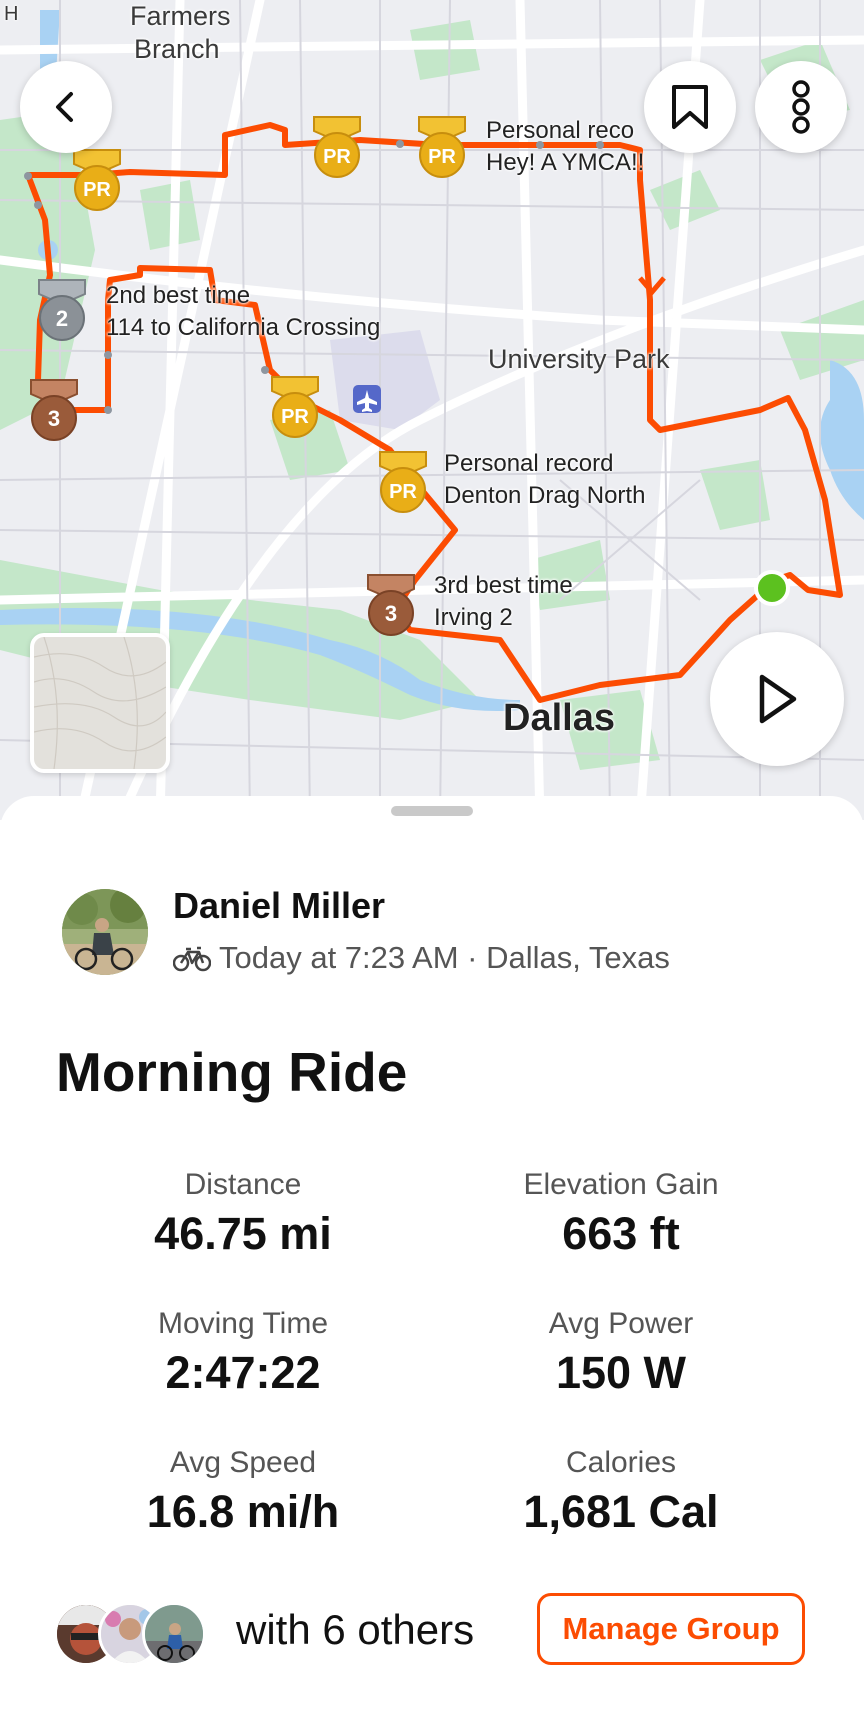 The width and height of the screenshot is (864, 1713). I want to click on back-button, so click(66, 107).